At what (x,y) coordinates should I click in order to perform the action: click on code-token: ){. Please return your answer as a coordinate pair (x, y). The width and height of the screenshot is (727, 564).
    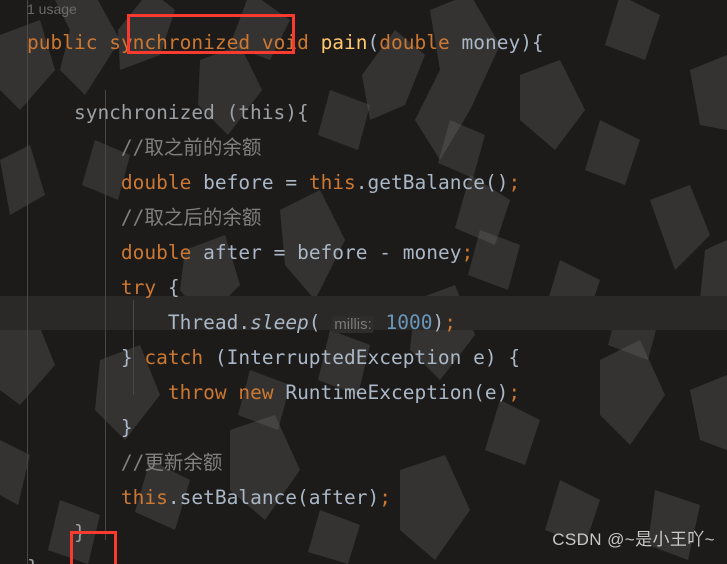
    Looking at the image, I should click on (532, 42).